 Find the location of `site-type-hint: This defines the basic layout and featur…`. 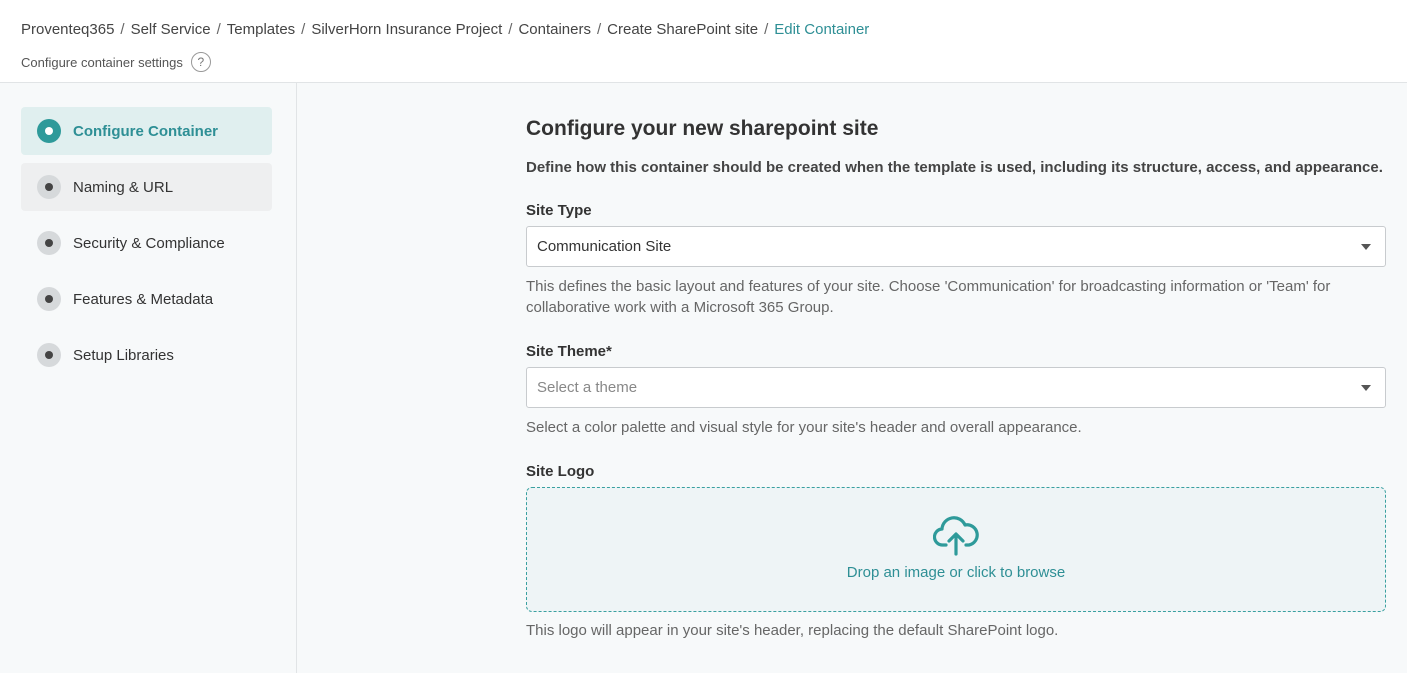

site-type-hint: This defines the basic layout and featur… is located at coordinates (928, 297).